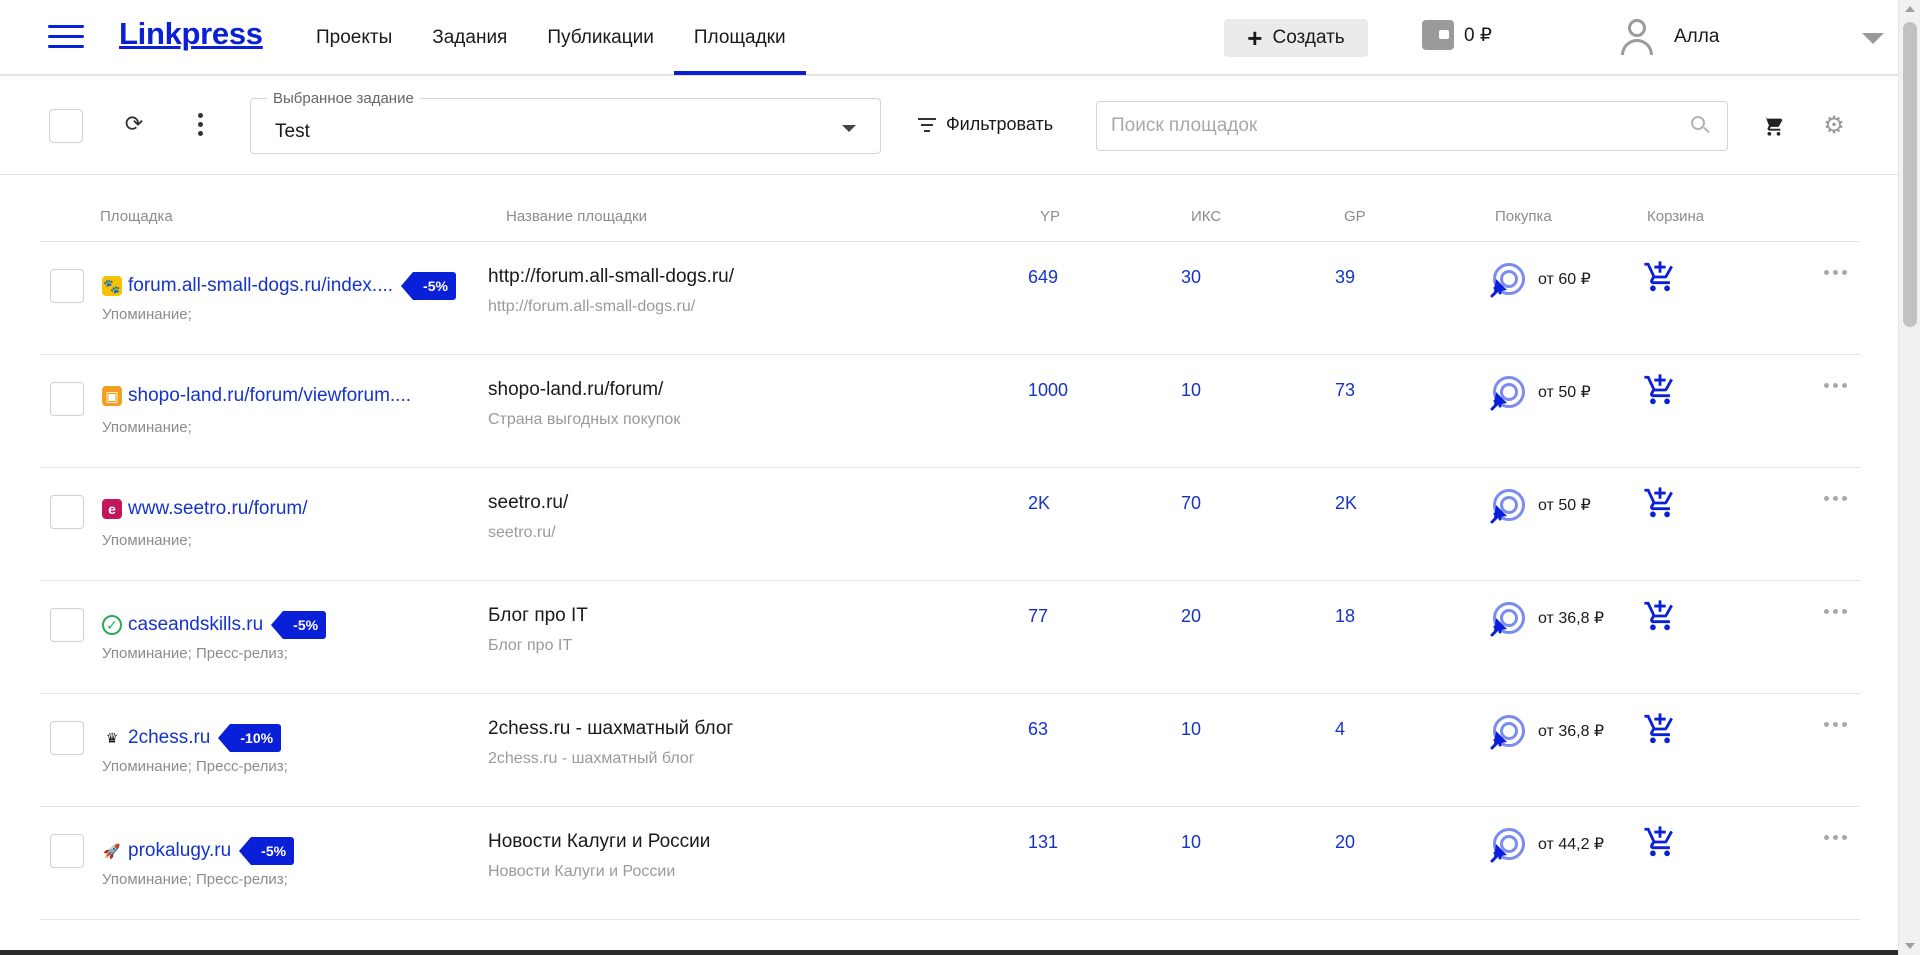 This screenshot has width=1920, height=955. Describe the element at coordinates (739, 37) in the screenshot. I see `nav-tab-platforms: Площадки` at that location.